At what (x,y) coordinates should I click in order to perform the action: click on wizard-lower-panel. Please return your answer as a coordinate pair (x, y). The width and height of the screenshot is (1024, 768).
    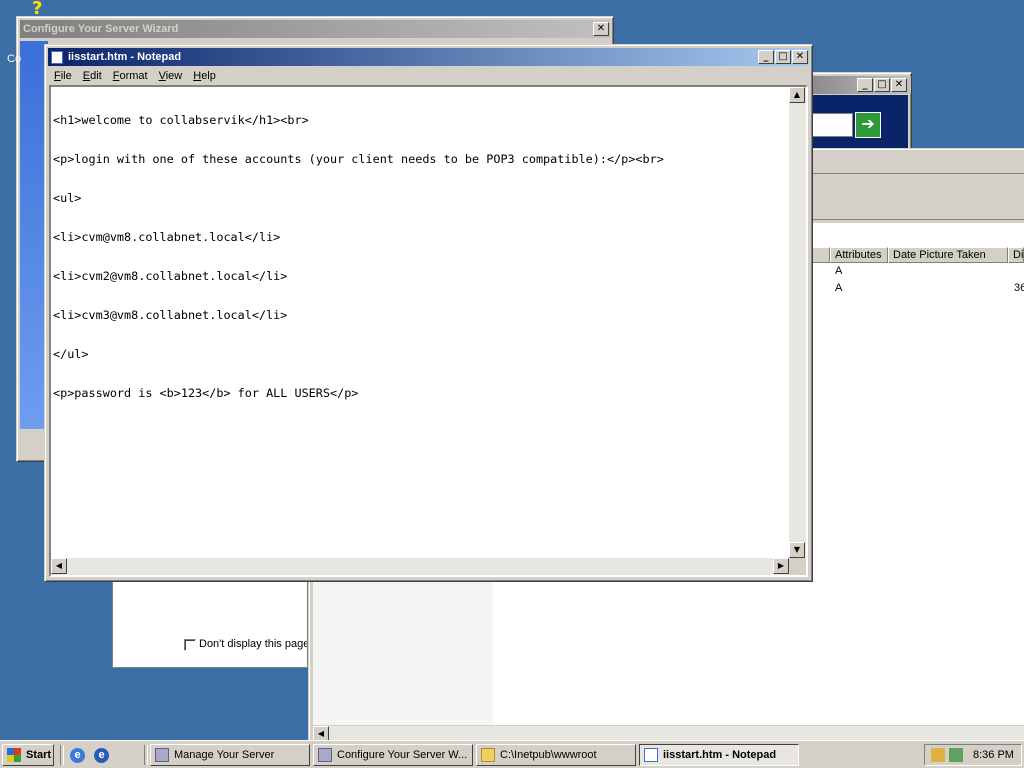
    Looking at the image, I should click on (210, 620).